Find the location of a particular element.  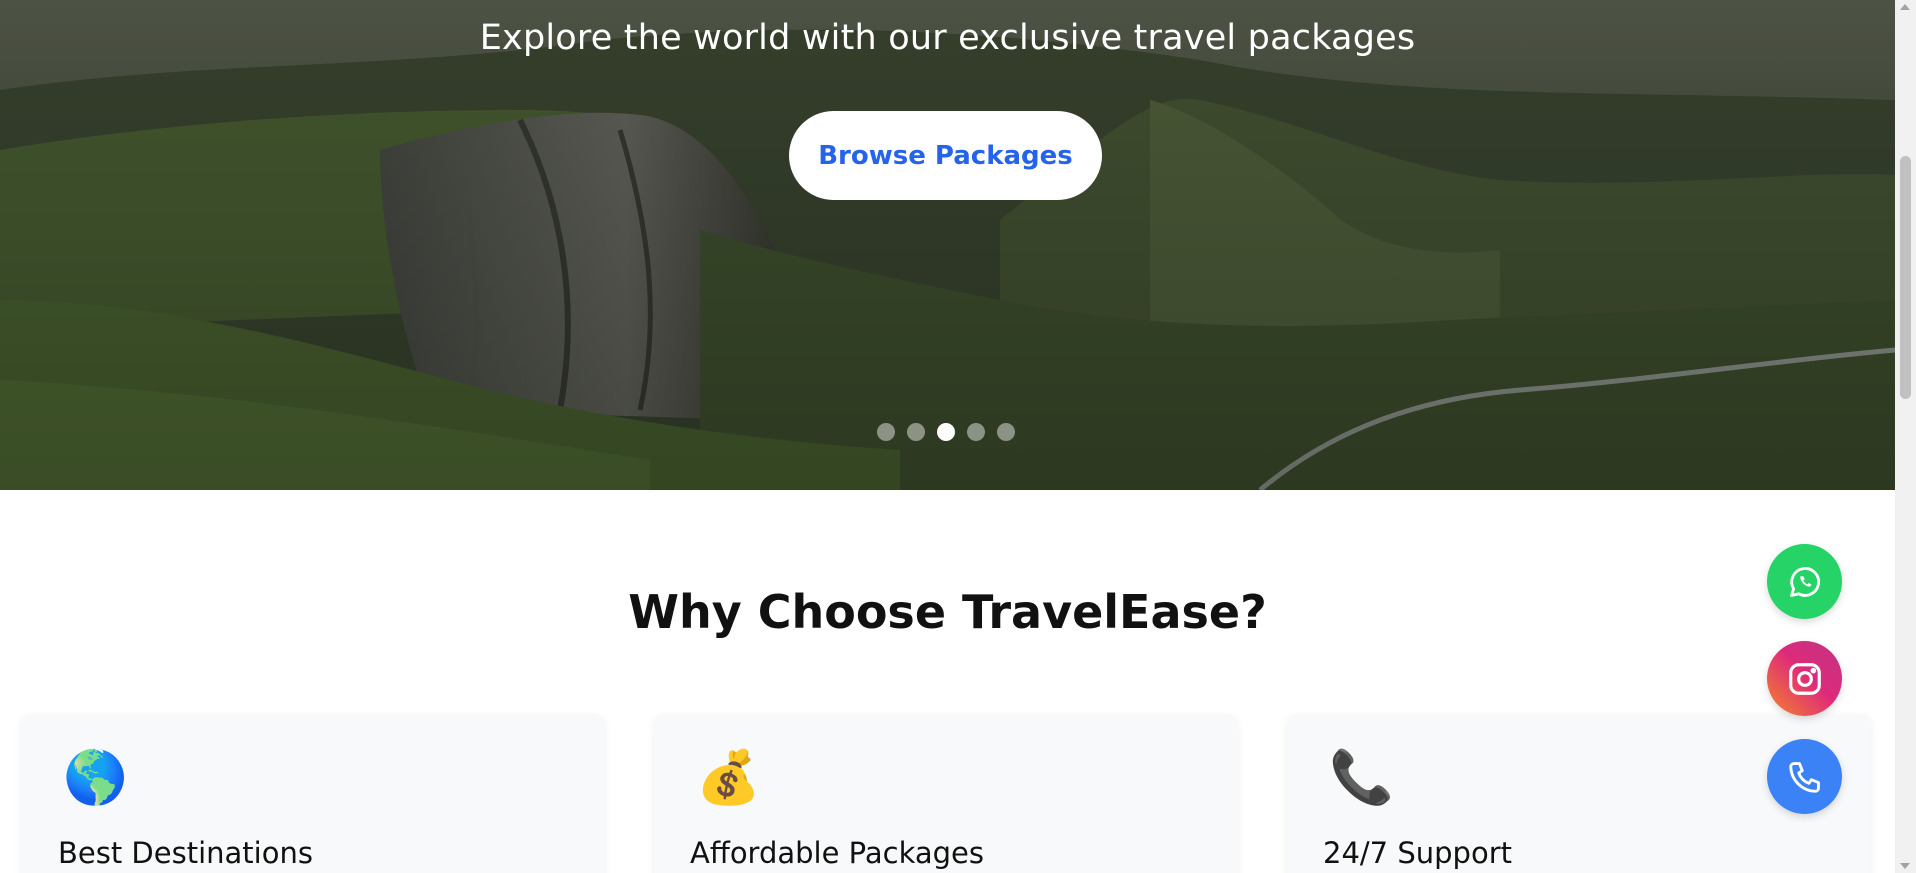

browse-packages-button: Browse Packages is located at coordinates (945, 155).